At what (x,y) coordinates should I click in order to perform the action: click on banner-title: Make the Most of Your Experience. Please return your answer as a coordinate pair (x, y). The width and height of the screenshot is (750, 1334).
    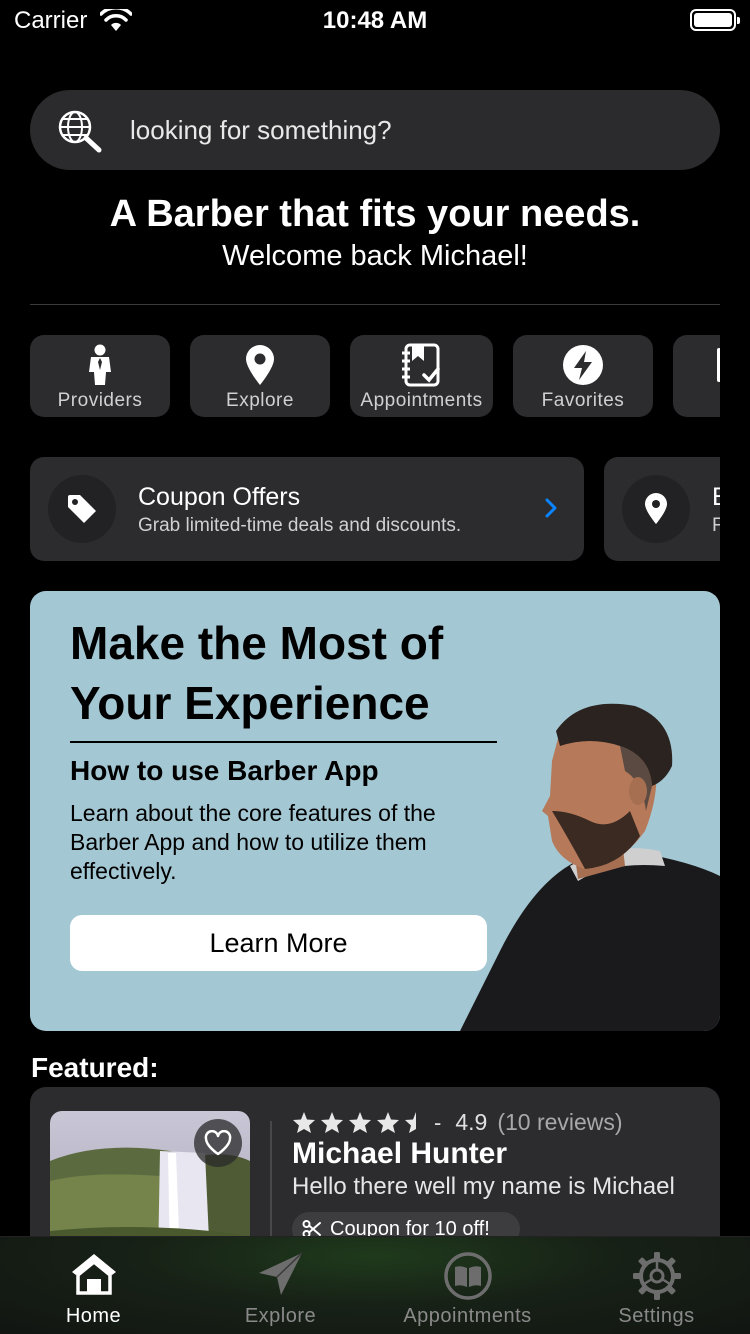
    Looking at the image, I should click on (257, 673).